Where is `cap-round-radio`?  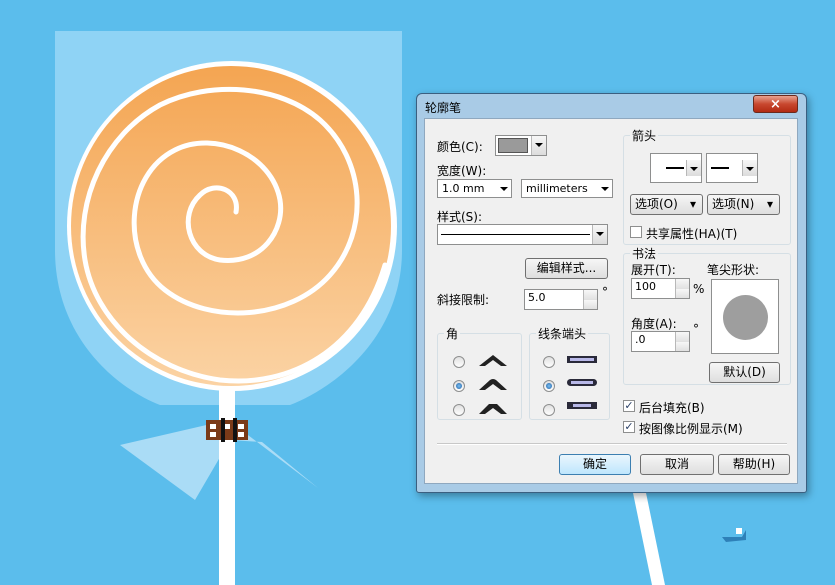 cap-round-radio is located at coordinates (549, 386).